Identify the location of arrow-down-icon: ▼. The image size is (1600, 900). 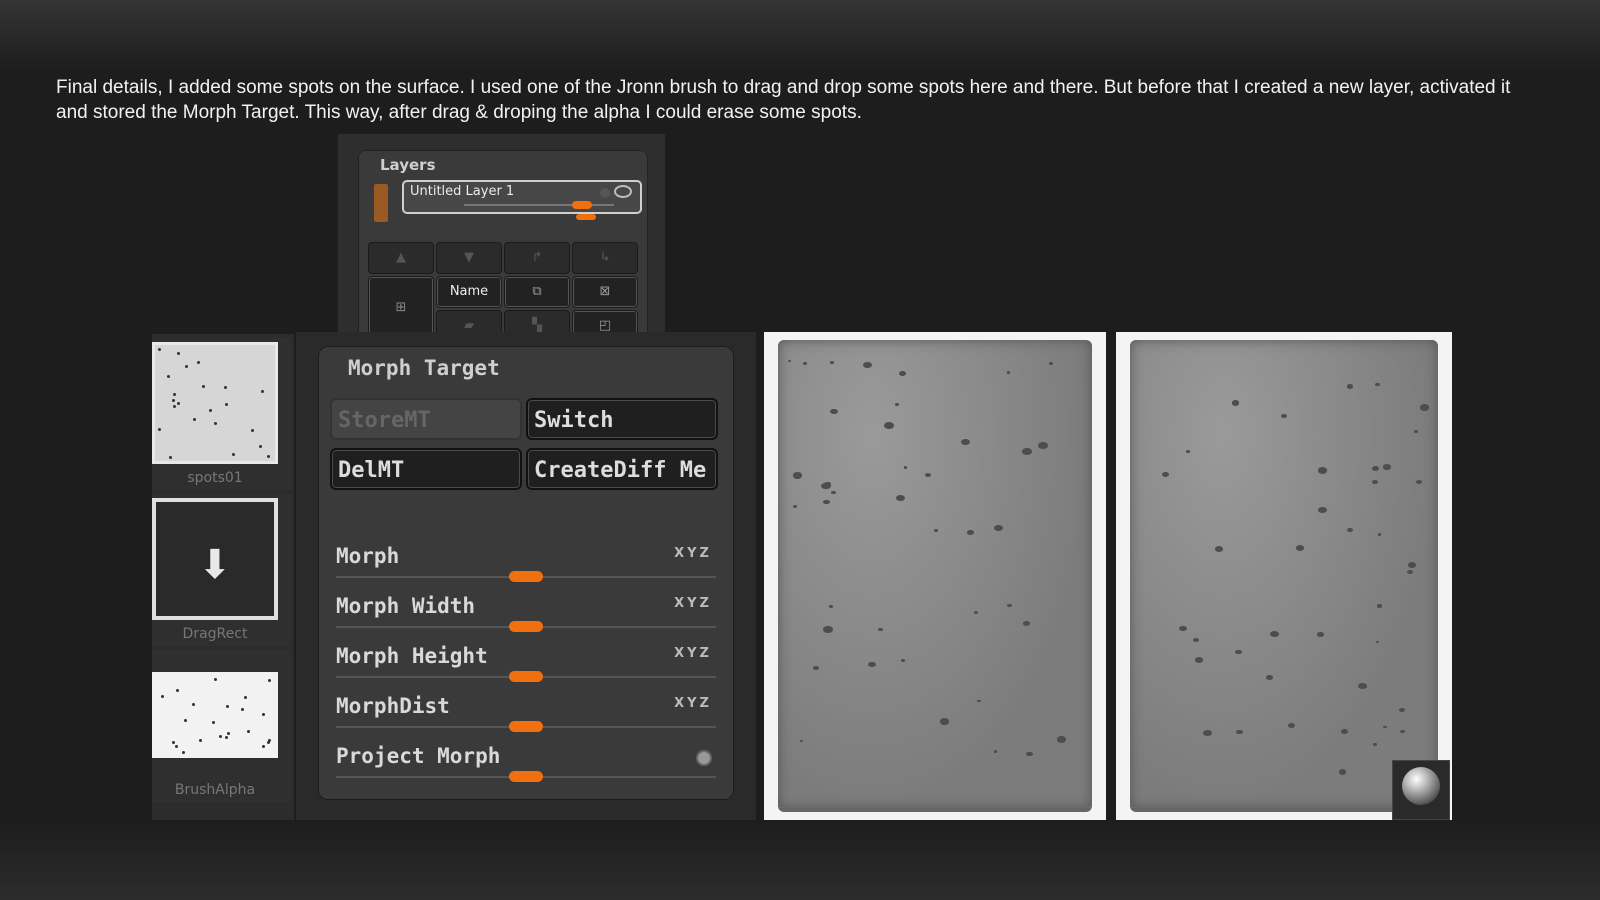
(469, 257).